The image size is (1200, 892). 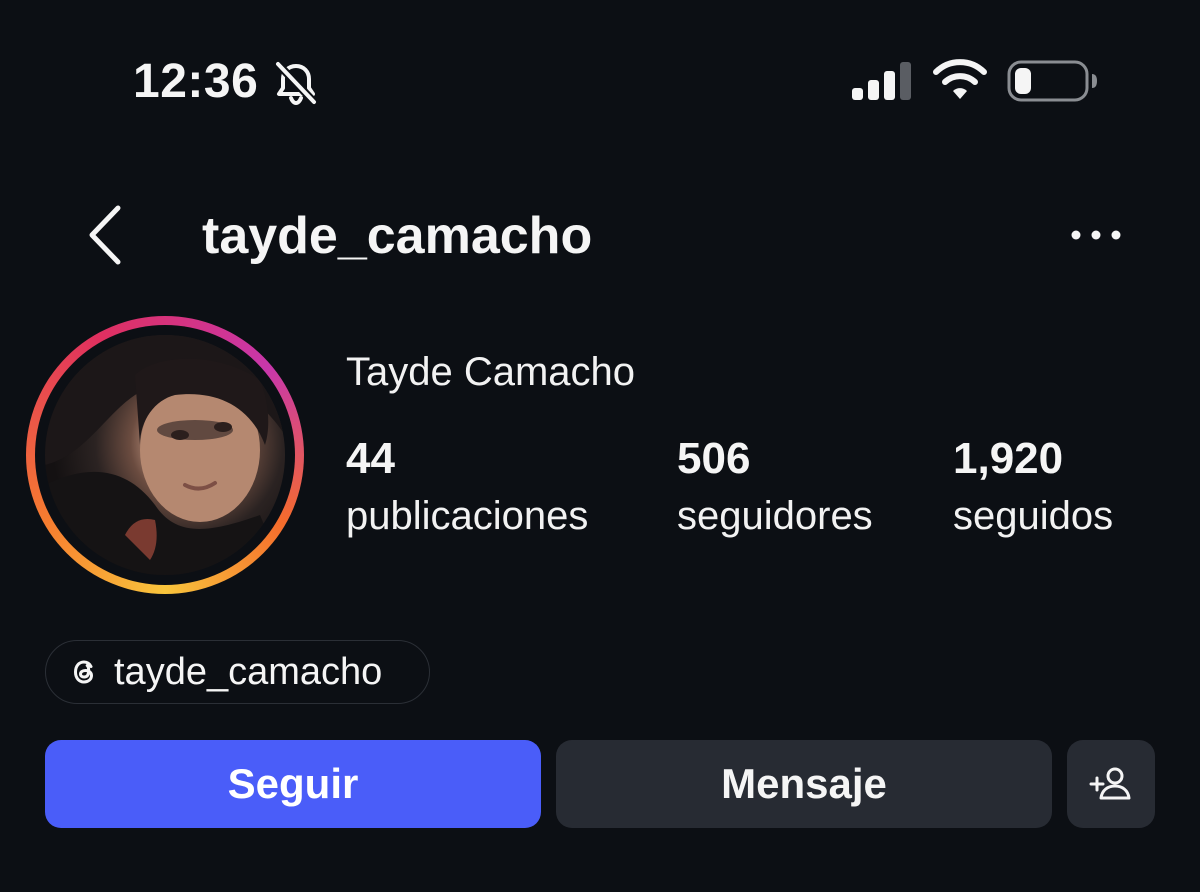 What do you see at coordinates (960, 79) in the screenshot?
I see `wifi-icon` at bounding box center [960, 79].